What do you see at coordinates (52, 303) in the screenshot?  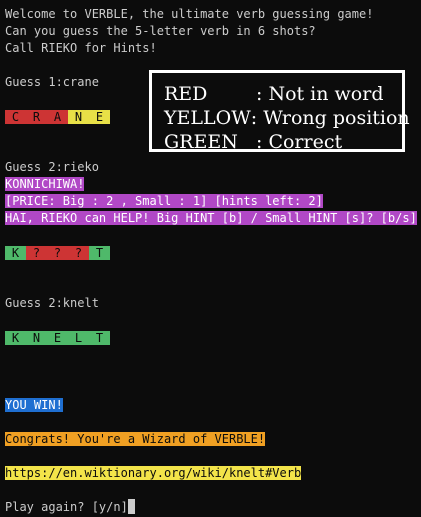 I see `guess-3-label: Guess 2:knelt` at bounding box center [52, 303].